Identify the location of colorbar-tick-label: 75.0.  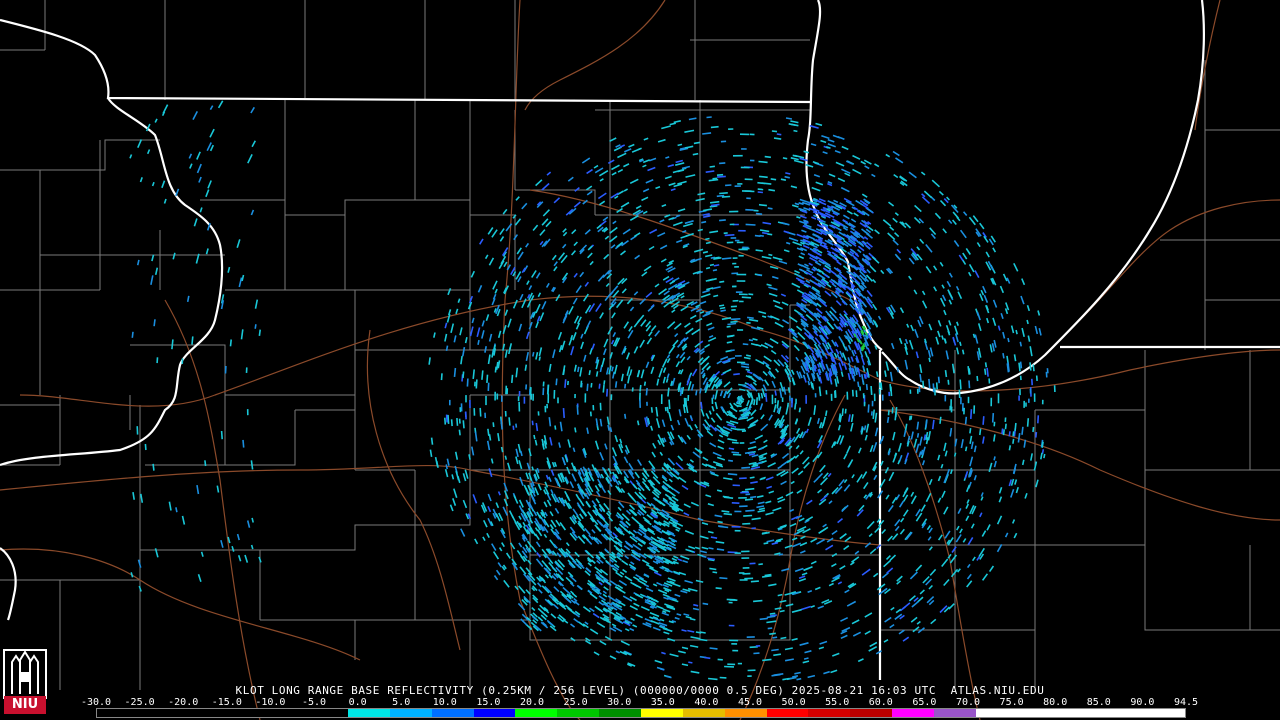
(1011, 702).